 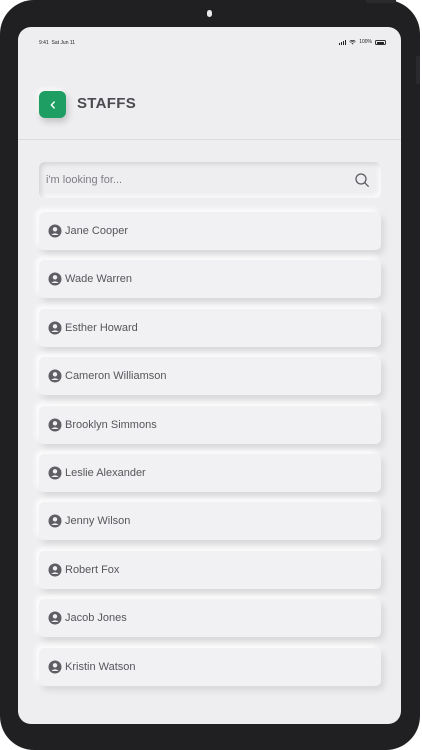 What do you see at coordinates (99, 279) in the screenshot?
I see `staff-name: Wade Warren` at bounding box center [99, 279].